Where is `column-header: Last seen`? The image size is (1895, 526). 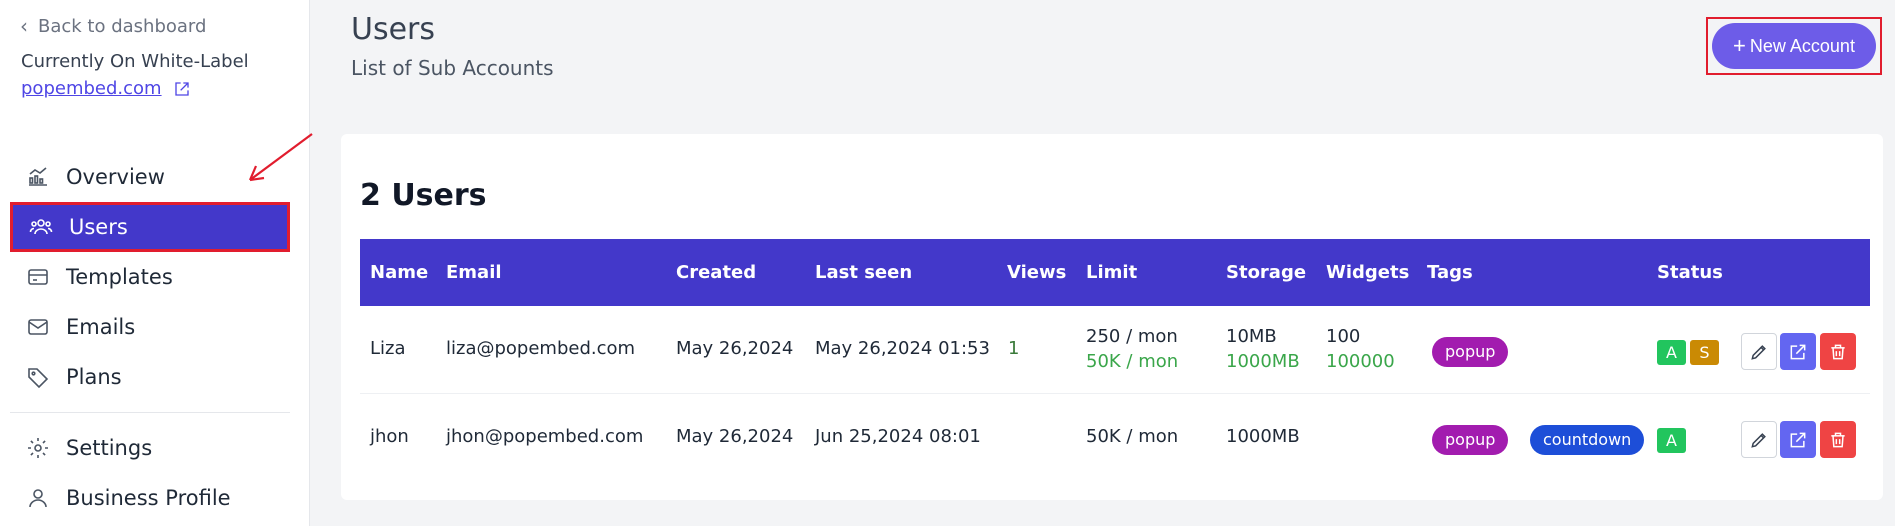
column-header: Last seen is located at coordinates (864, 272).